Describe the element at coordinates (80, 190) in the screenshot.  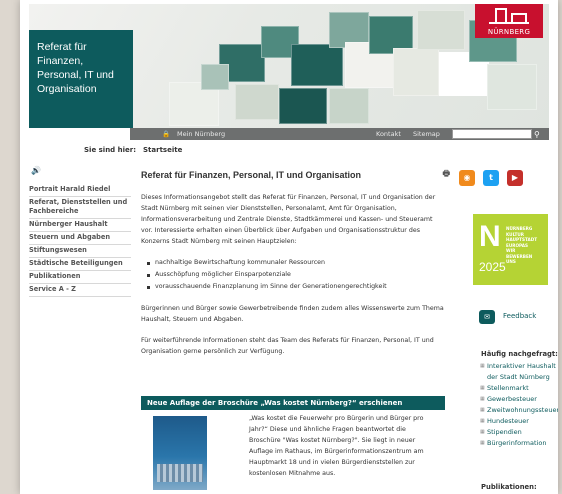
I see `sidebar-item-portrait: Portrait Harald Riedel` at that location.